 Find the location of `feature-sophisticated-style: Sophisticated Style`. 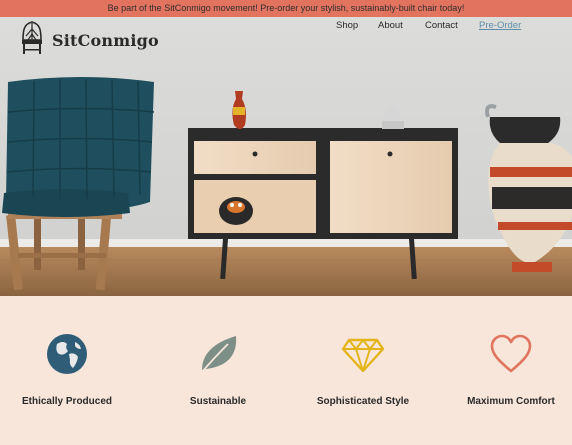

feature-sophisticated-style: Sophisticated Style is located at coordinates (363, 369).